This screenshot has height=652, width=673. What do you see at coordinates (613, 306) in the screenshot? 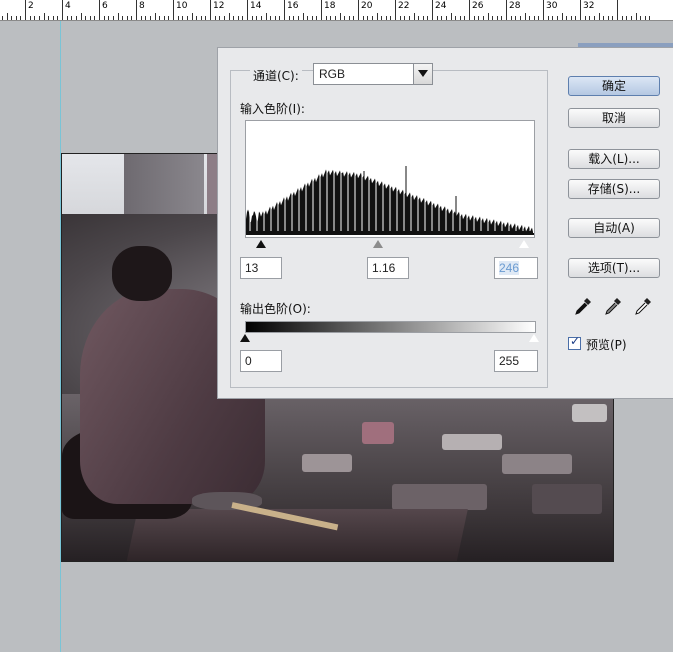
I see `gray-eyedropper-icon` at bounding box center [613, 306].